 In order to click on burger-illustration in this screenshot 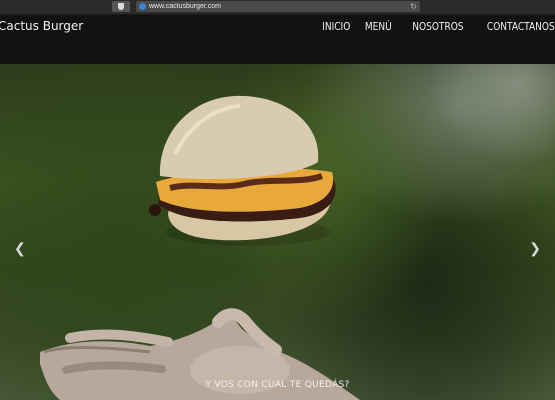, I will do `click(242, 170)`.